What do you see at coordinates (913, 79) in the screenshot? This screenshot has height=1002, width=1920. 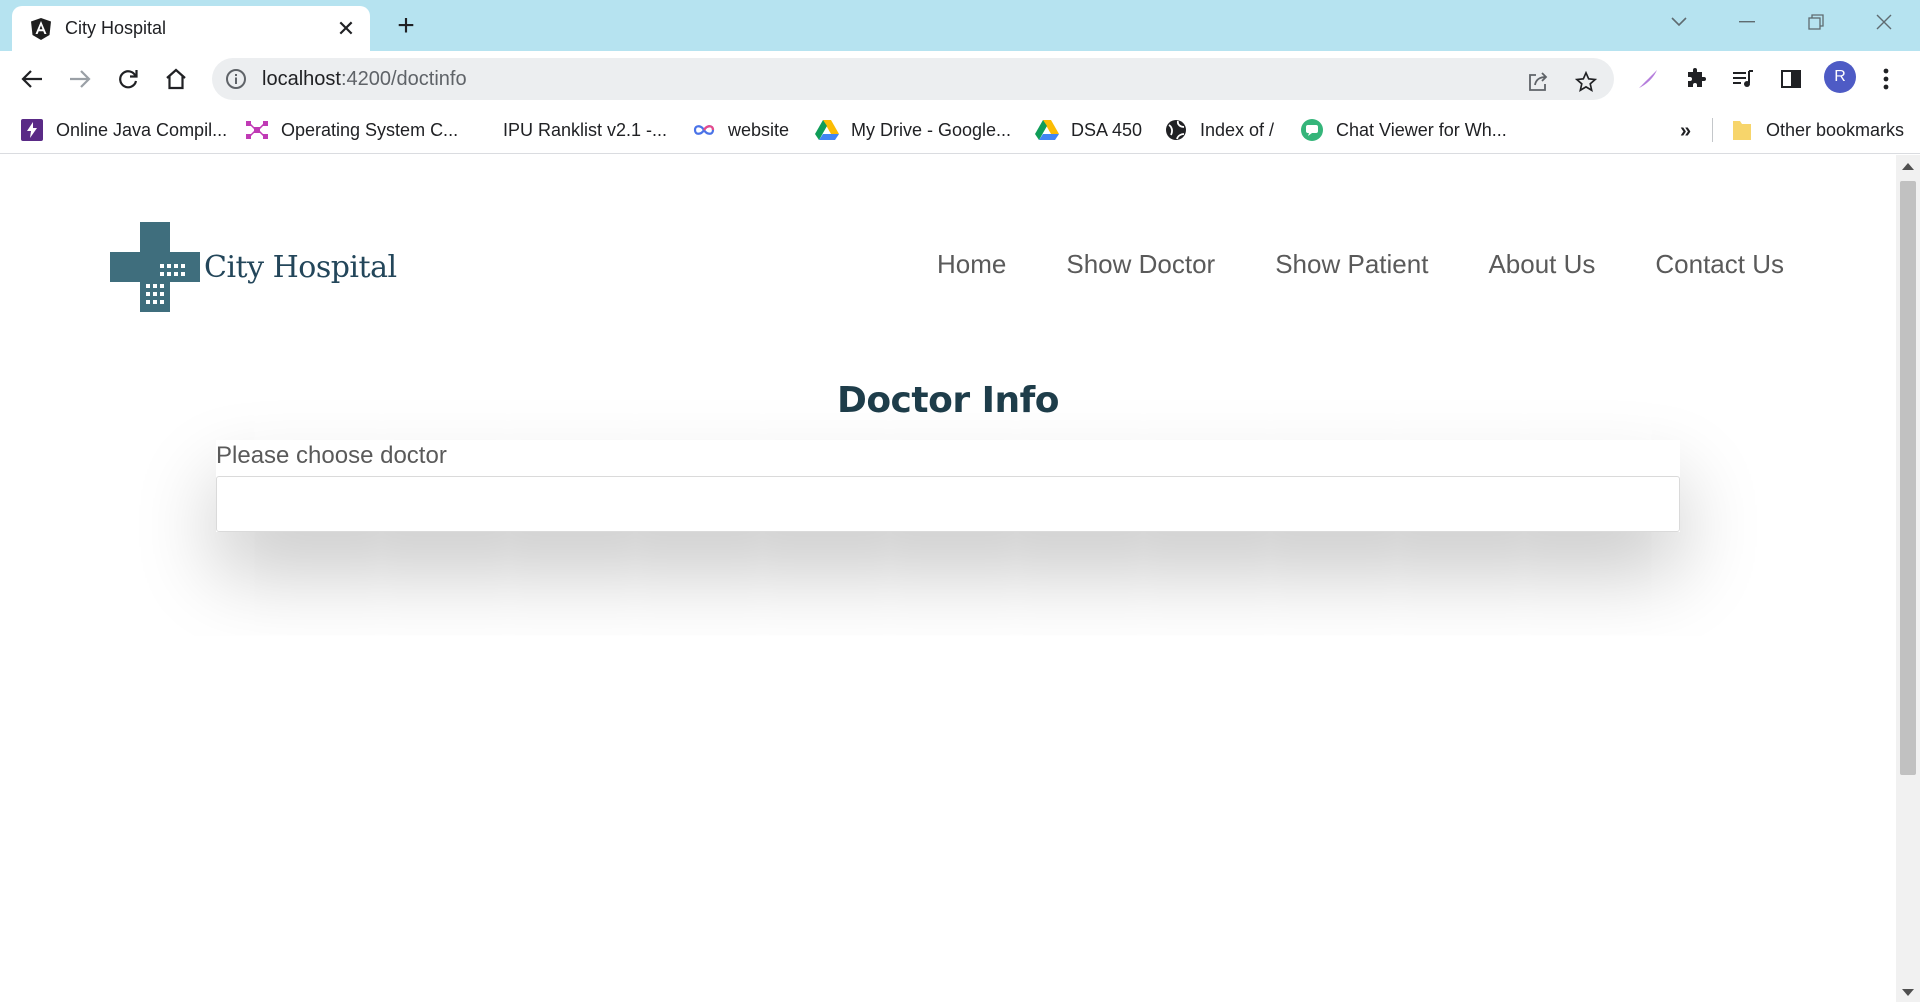 I see `address-bar: localhost:4200/doctinfo` at bounding box center [913, 79].